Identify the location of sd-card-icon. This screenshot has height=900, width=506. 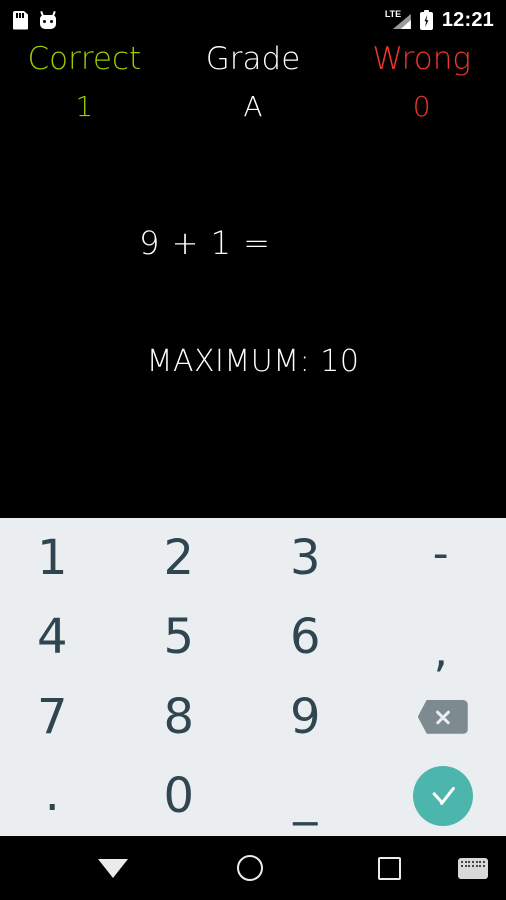
(20, 20).